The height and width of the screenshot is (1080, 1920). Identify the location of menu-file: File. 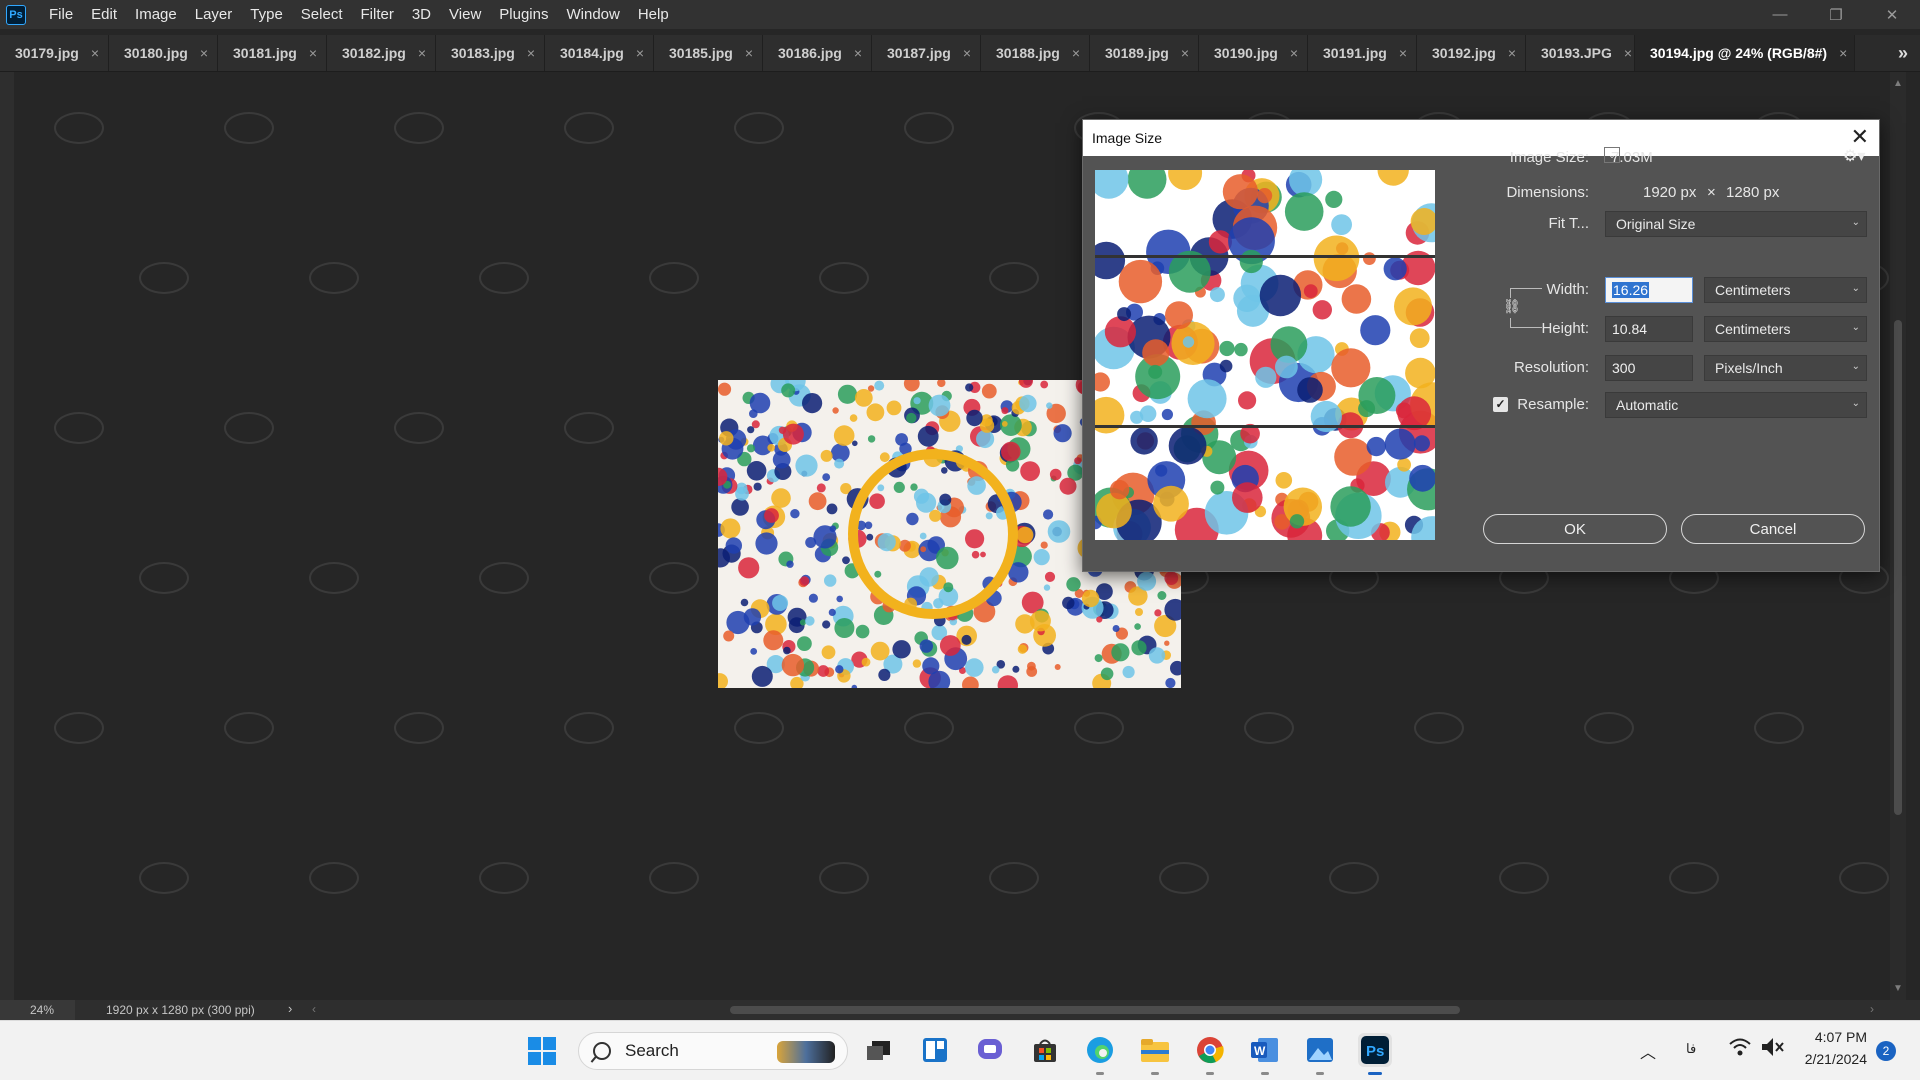
(61, 14).